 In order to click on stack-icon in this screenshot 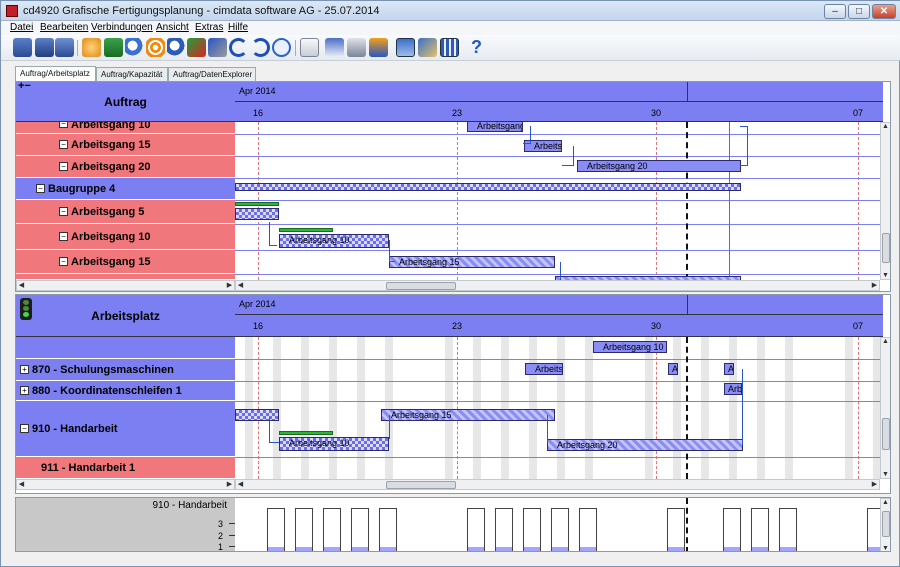, I will do `click(378, 47)`.